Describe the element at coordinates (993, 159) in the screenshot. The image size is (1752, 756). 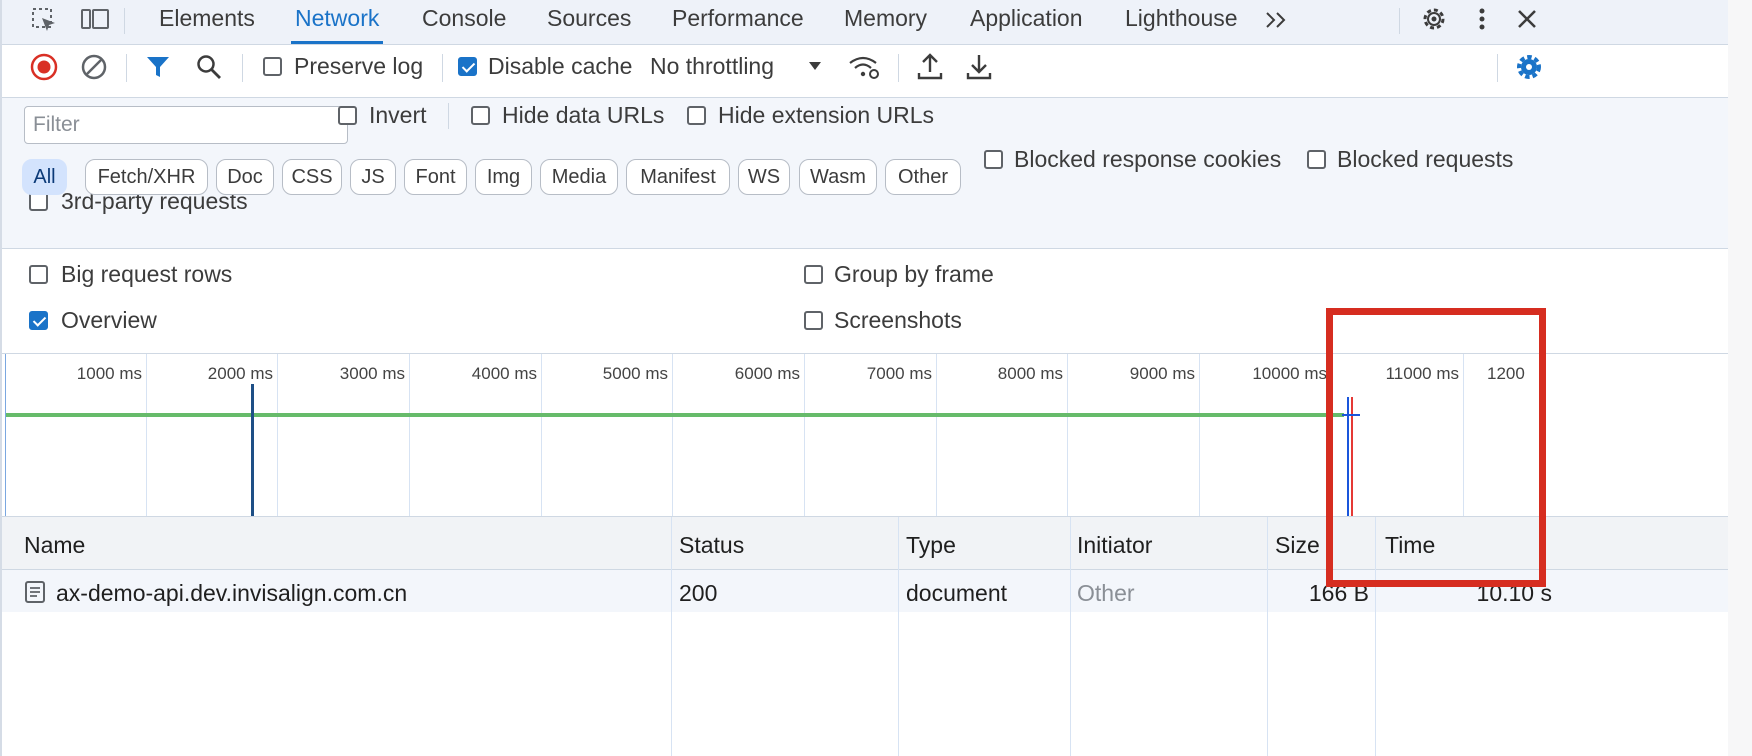
I see `blocked-response-cookies-checkbox` at that location.